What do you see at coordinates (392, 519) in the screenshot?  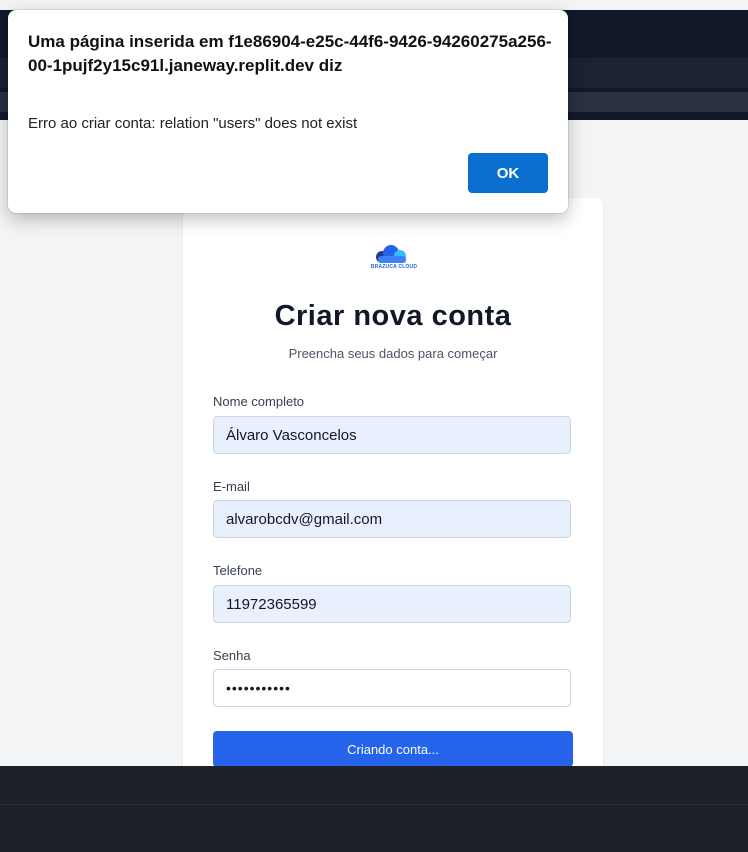 I see `email-input` at bounding box center [392, 519].